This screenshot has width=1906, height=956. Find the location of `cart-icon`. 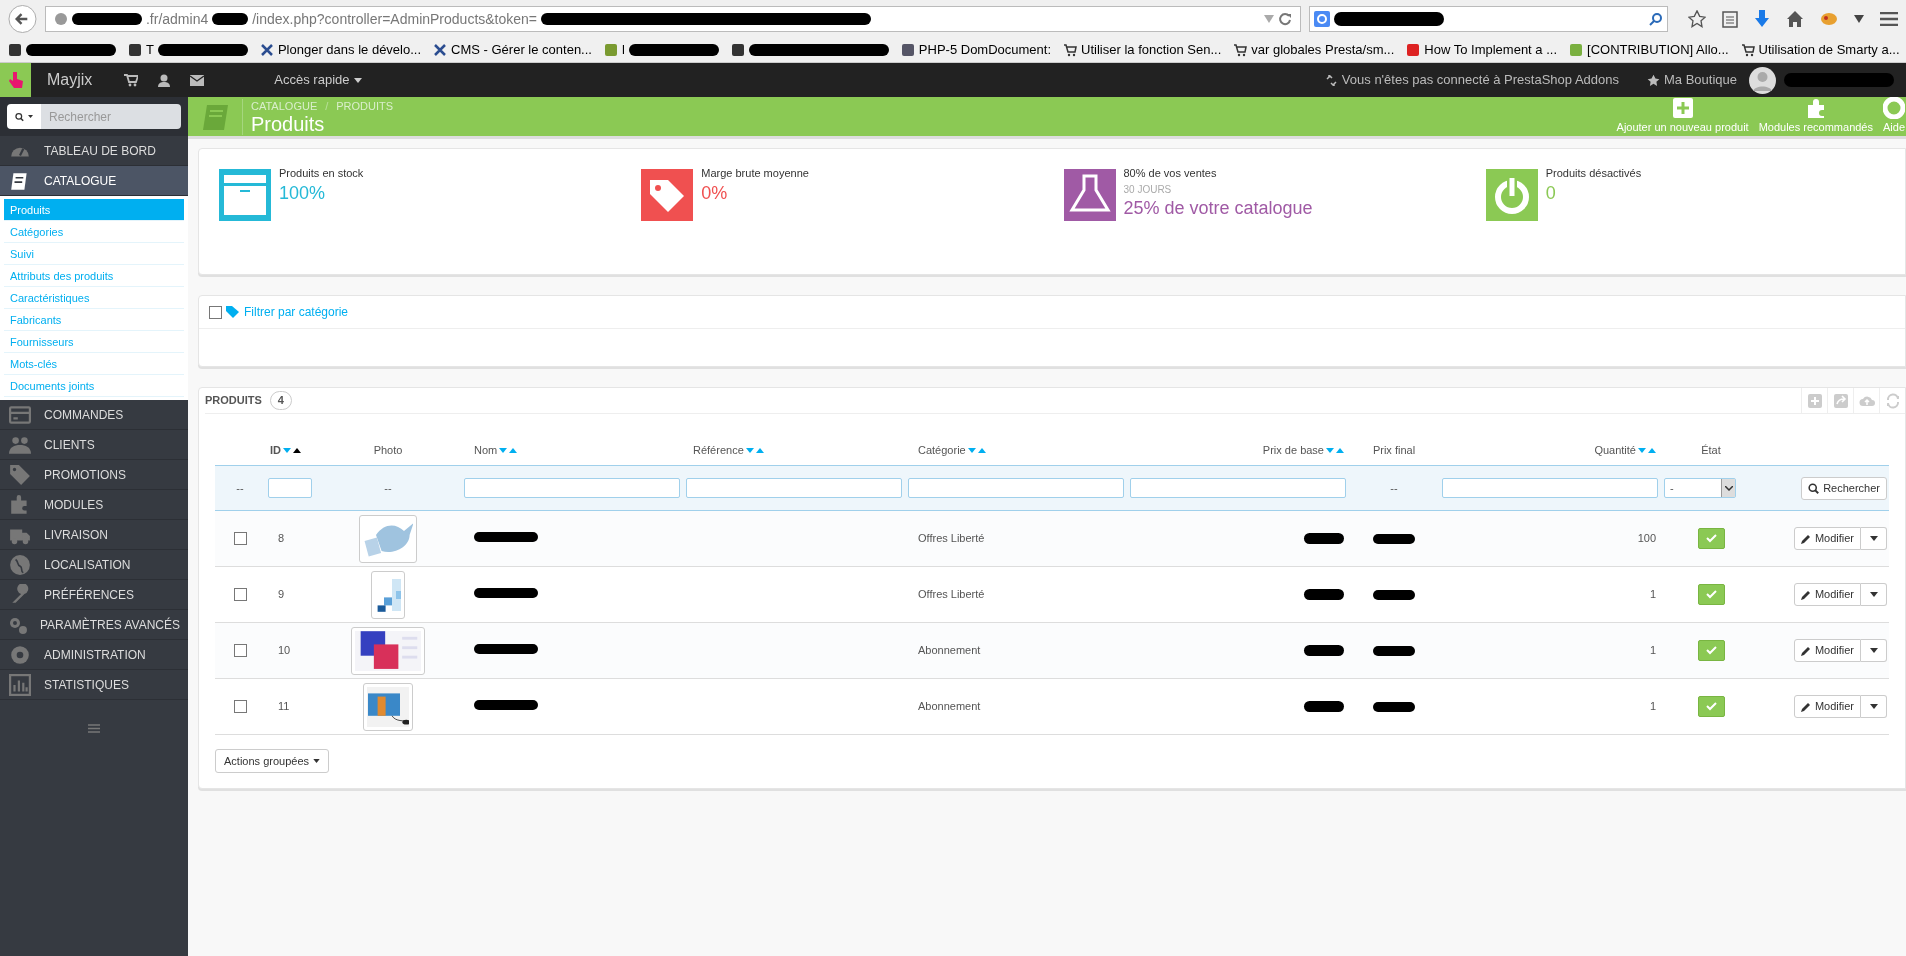

cart-icon is located at coordinates (131, 80).